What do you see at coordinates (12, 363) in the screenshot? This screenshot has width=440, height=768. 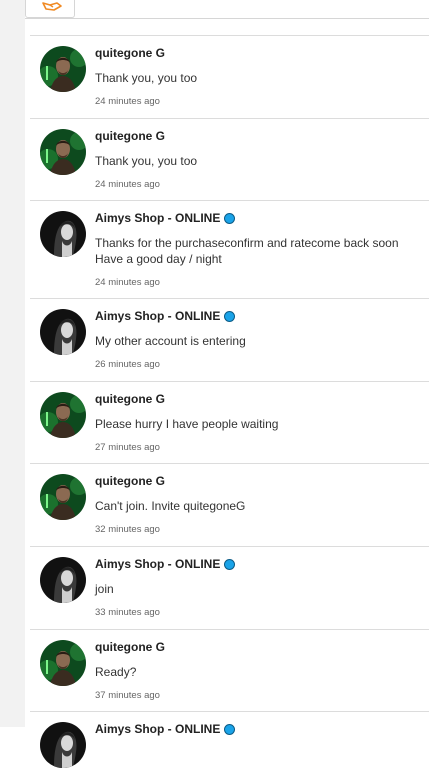 I see `left-rail` at bounding box center [12, 363].